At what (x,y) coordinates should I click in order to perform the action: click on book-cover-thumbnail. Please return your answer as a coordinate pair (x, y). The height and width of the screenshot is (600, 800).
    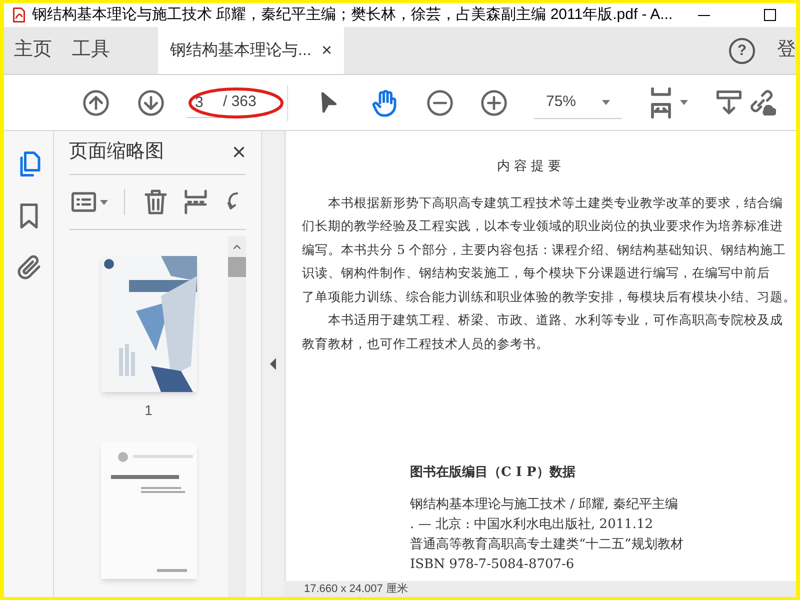
    Looking at the image, I should click on (148, 324).